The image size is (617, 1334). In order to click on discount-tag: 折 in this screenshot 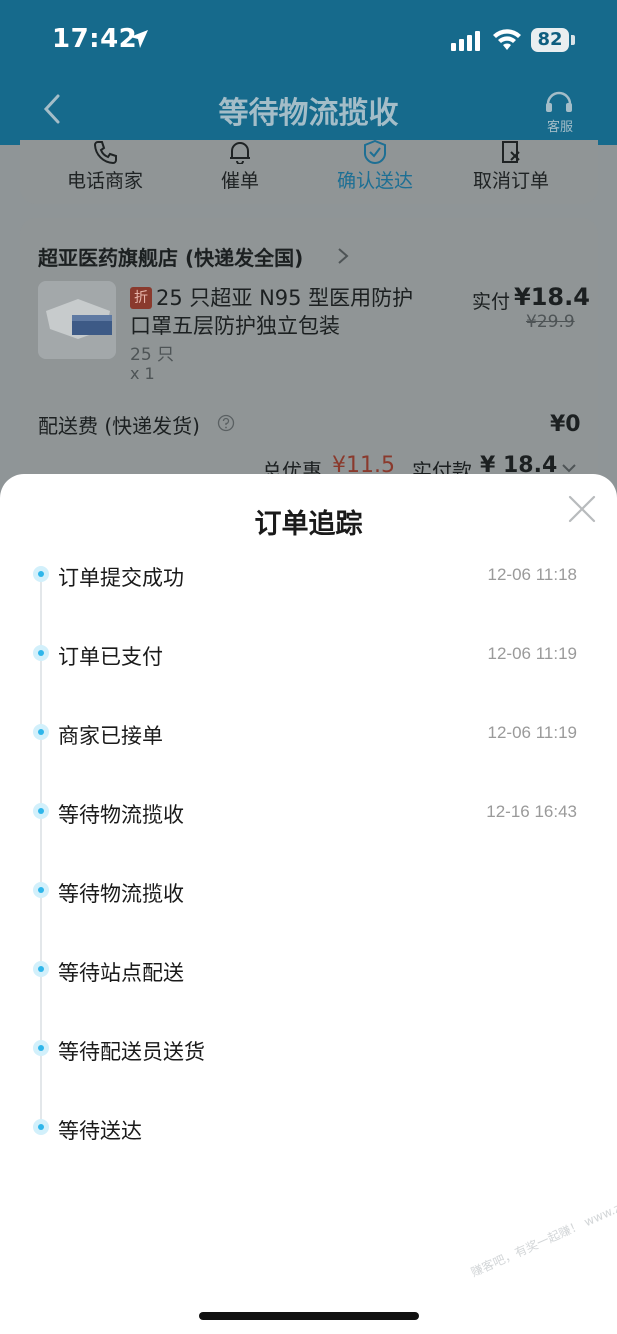, I will do `click(141, 298)`.